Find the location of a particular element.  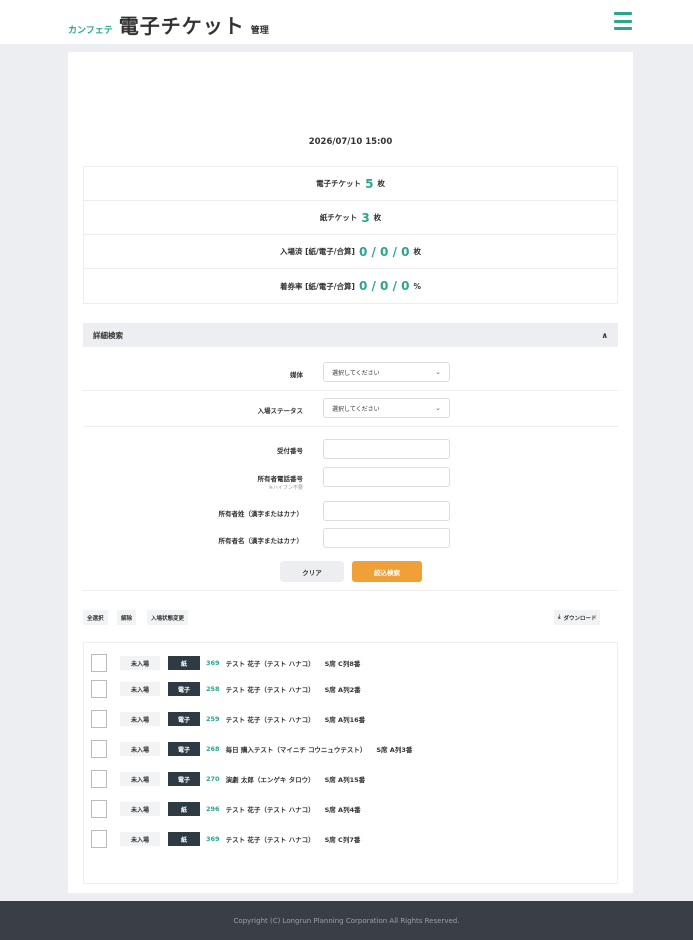

summary-e-ticket: 電子チケット 5 枚 is located at coordinates (350, 184).